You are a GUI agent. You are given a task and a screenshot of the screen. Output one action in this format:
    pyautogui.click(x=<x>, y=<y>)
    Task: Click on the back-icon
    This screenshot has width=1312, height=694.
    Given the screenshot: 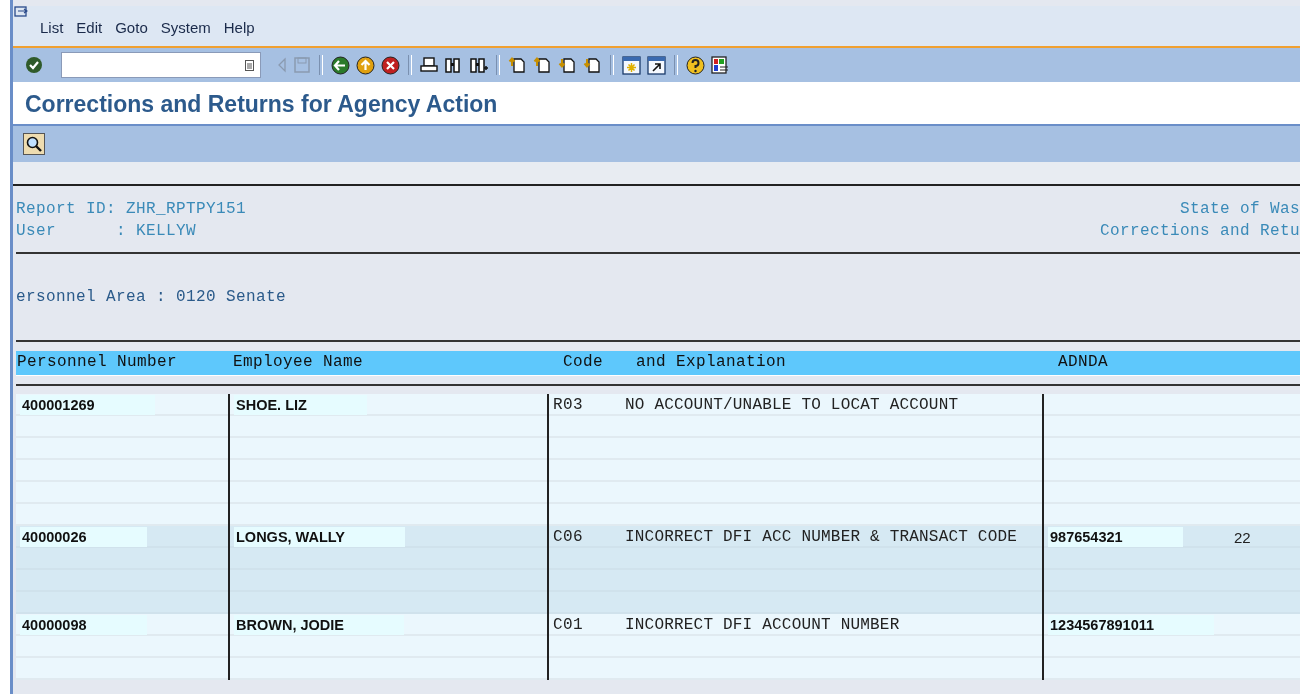 What is the action you would take?
    pyautogui.click(x=340, y=65)
    